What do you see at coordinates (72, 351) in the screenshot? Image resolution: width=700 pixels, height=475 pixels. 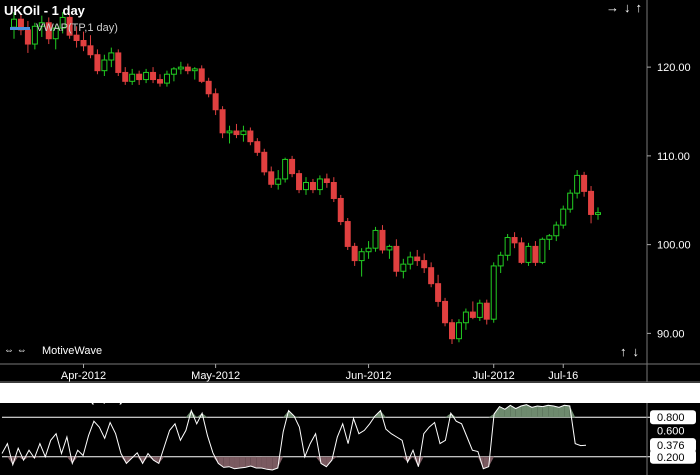 I see `watermark: MotiveWave` at bounding box center [72, 351].